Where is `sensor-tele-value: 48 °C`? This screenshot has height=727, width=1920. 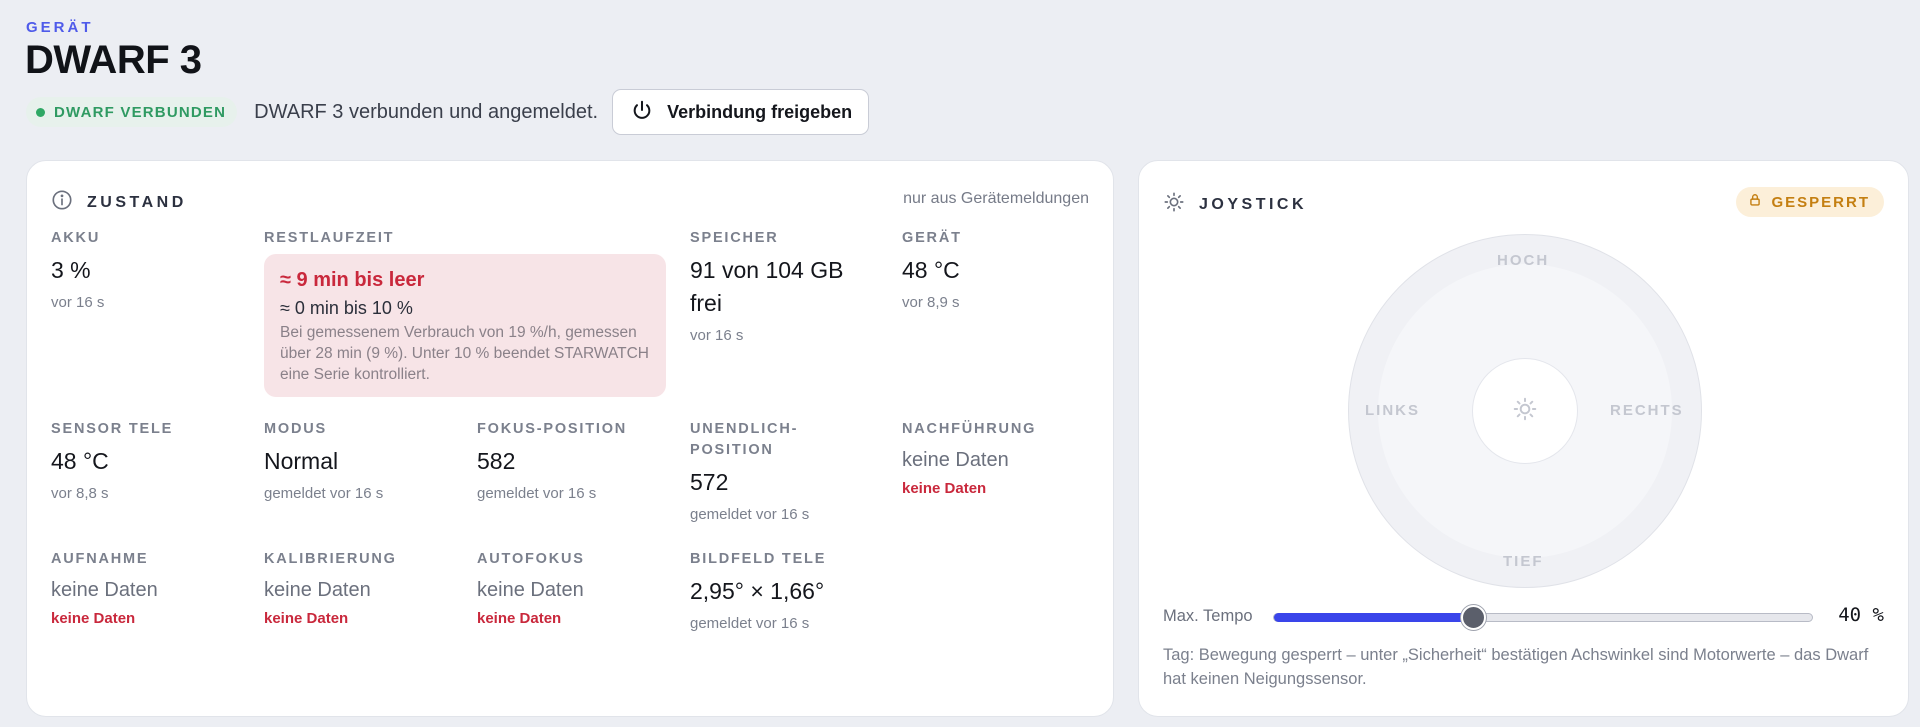 sensor-tele-value: 48 °C is located at coordinates (80, 461).